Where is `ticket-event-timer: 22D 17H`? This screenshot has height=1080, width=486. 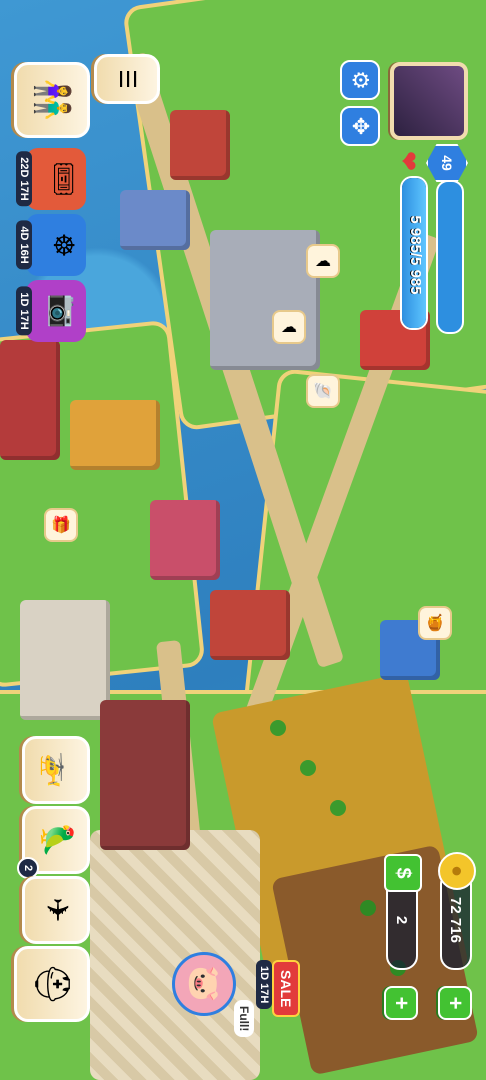 ticket-event-timer: 22D 17H is located at coordinates (24, 179).